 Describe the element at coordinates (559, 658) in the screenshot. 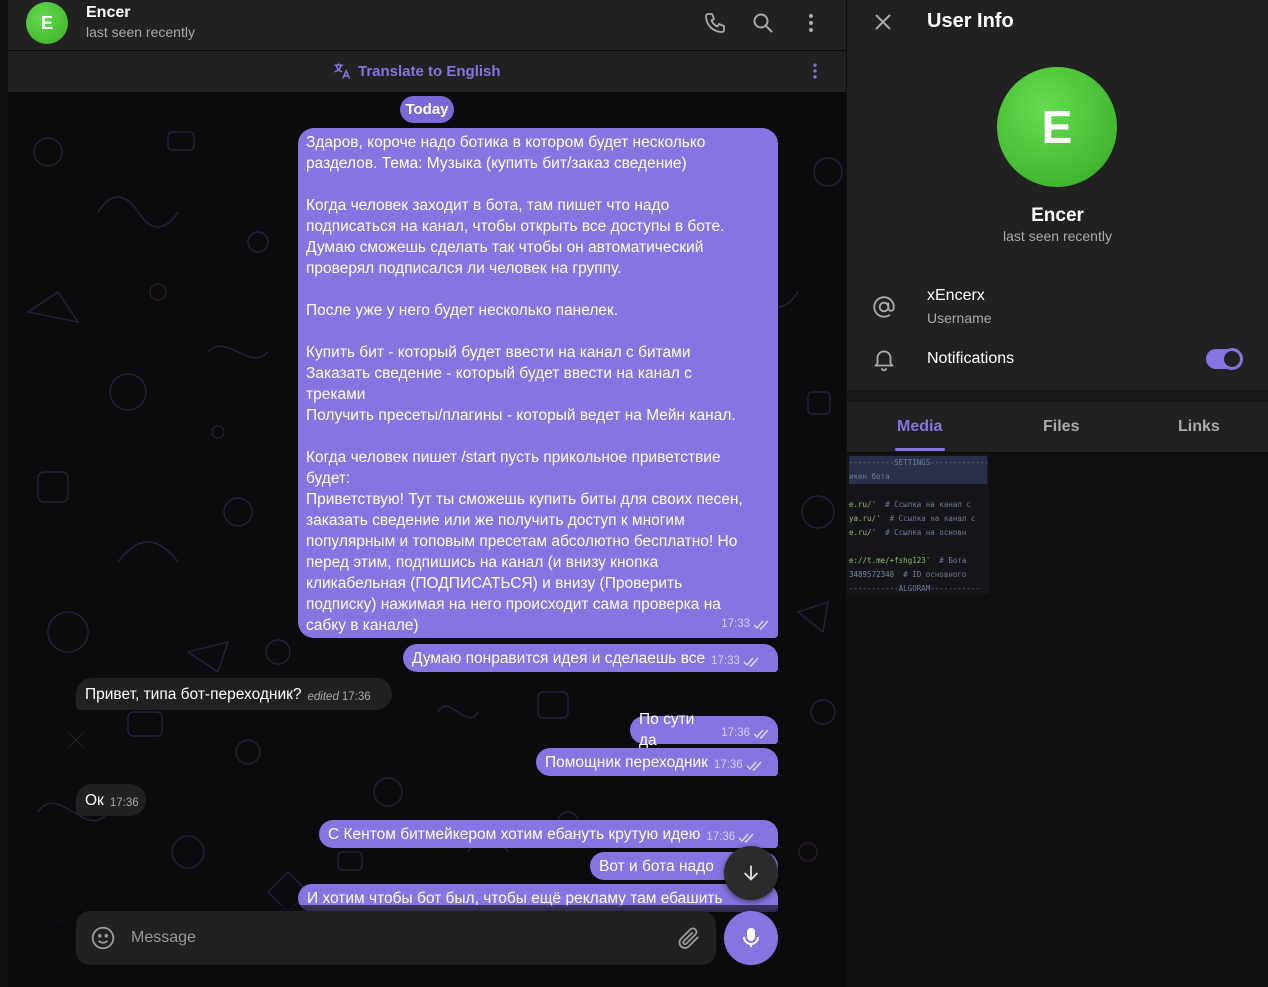

I see `message-text: Думаю понравится идея и сделаешь все` at that location.